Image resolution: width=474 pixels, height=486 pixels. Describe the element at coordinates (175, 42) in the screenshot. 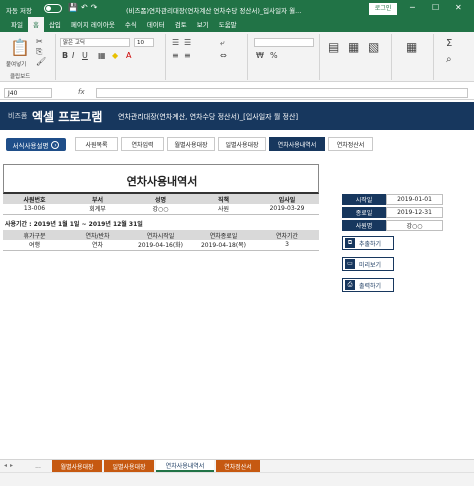

I see `align-top-icon: ☰` at that location.